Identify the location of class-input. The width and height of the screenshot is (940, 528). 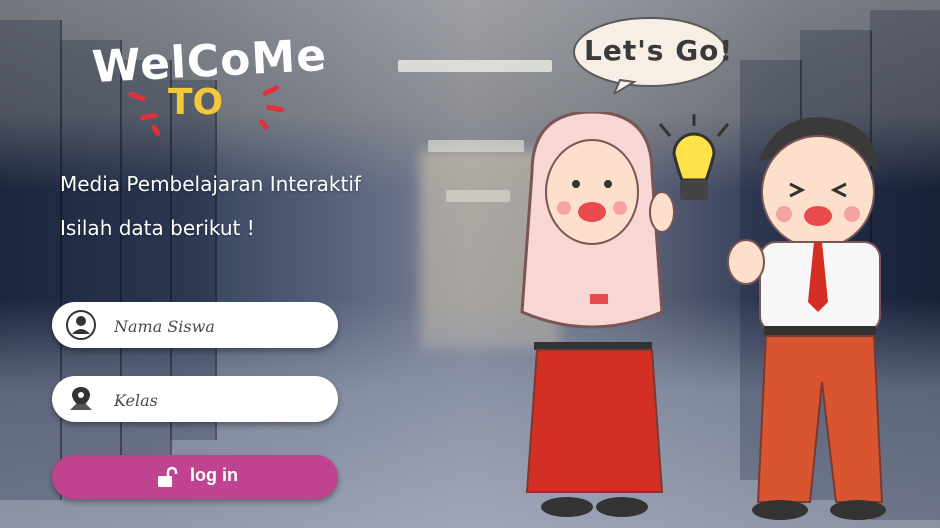
(219, 400).